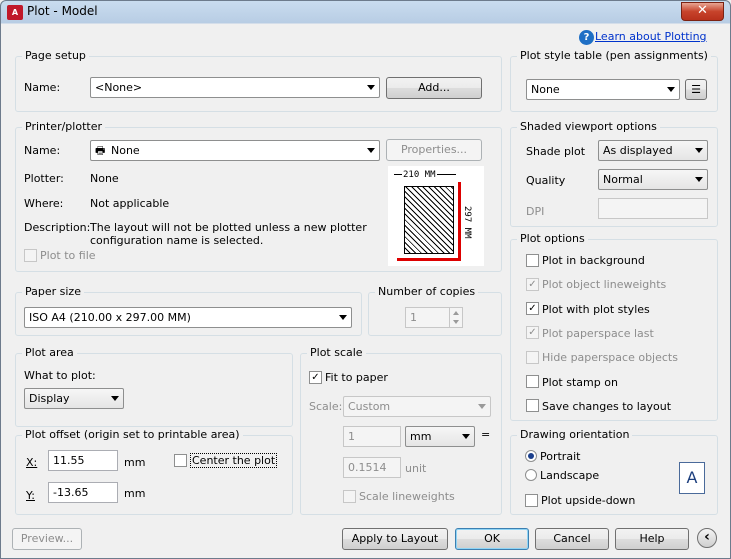 The image size is (731, 559). I want to click on page-setup-name-value: <None>, so click(119, 87).